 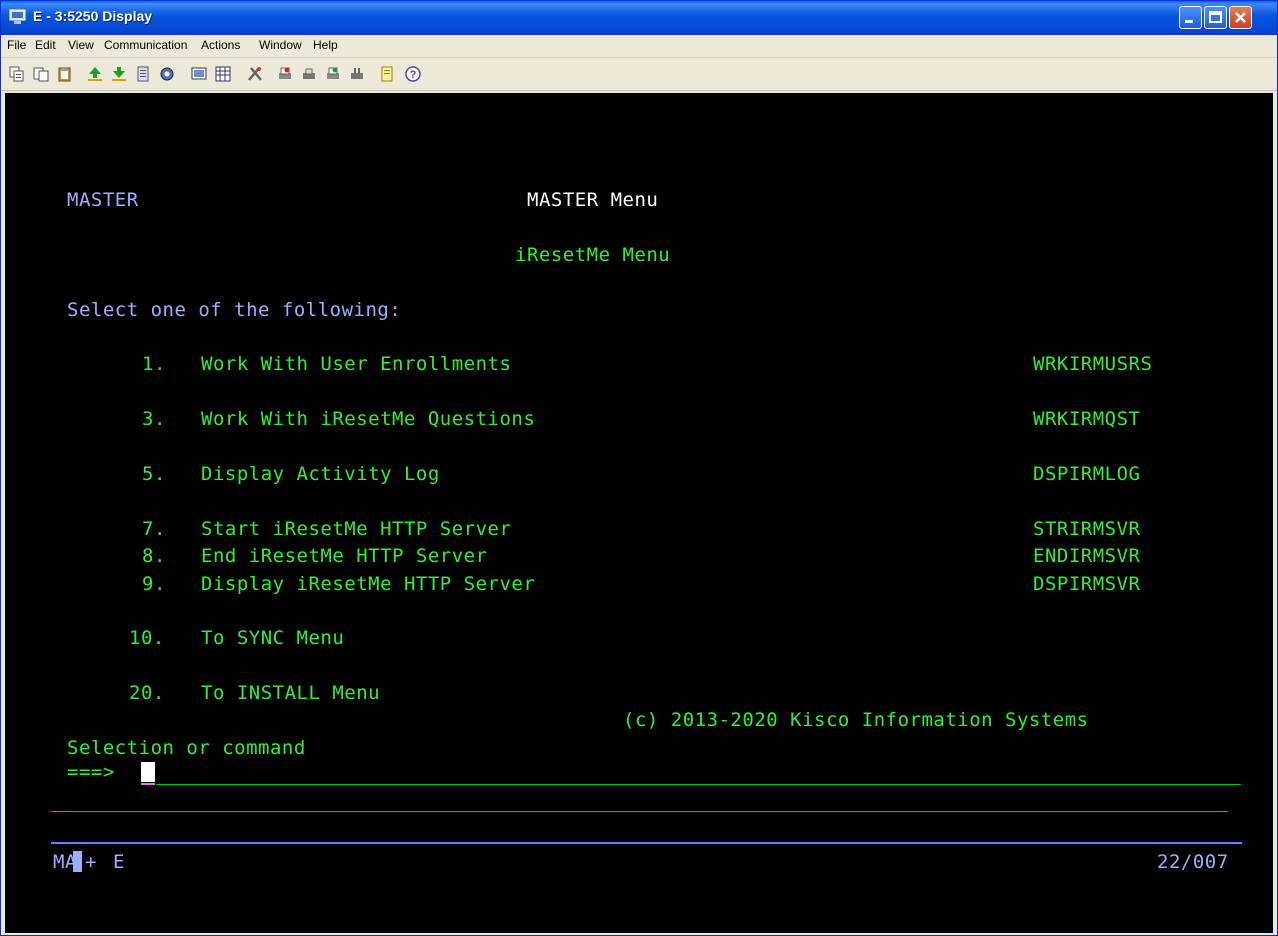 I want to click on option-number: 20., so click(x=147, y=693).